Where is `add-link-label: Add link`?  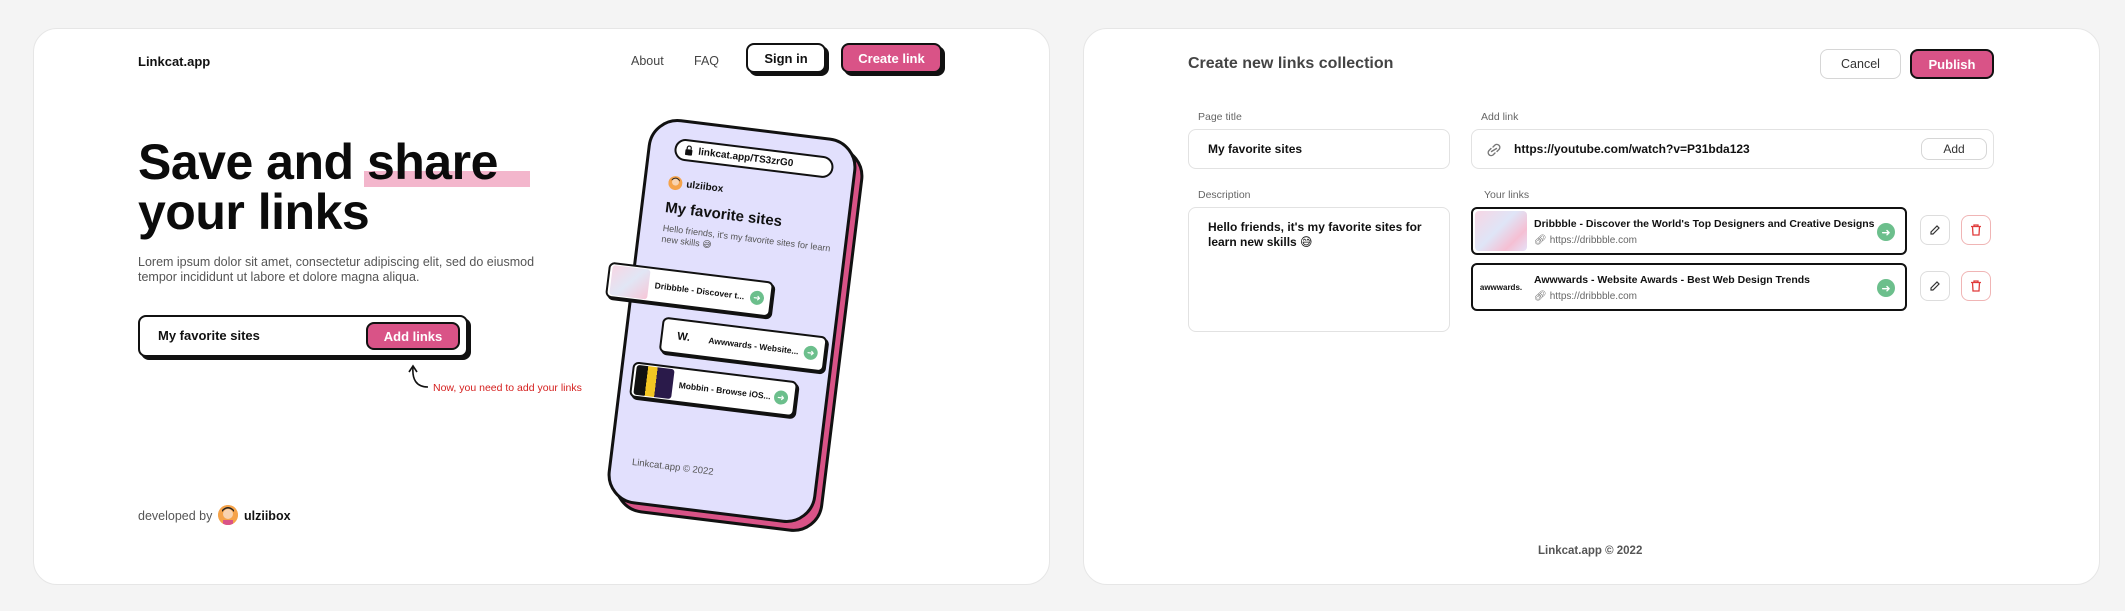
add-link-label: Add link is located at coordinates (1500, 117).